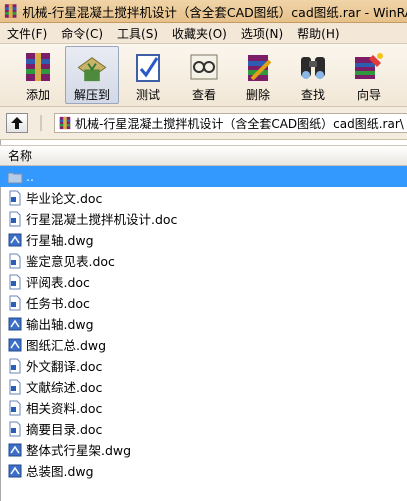  I want to click on up-arrow-icon, so click(17, 123).